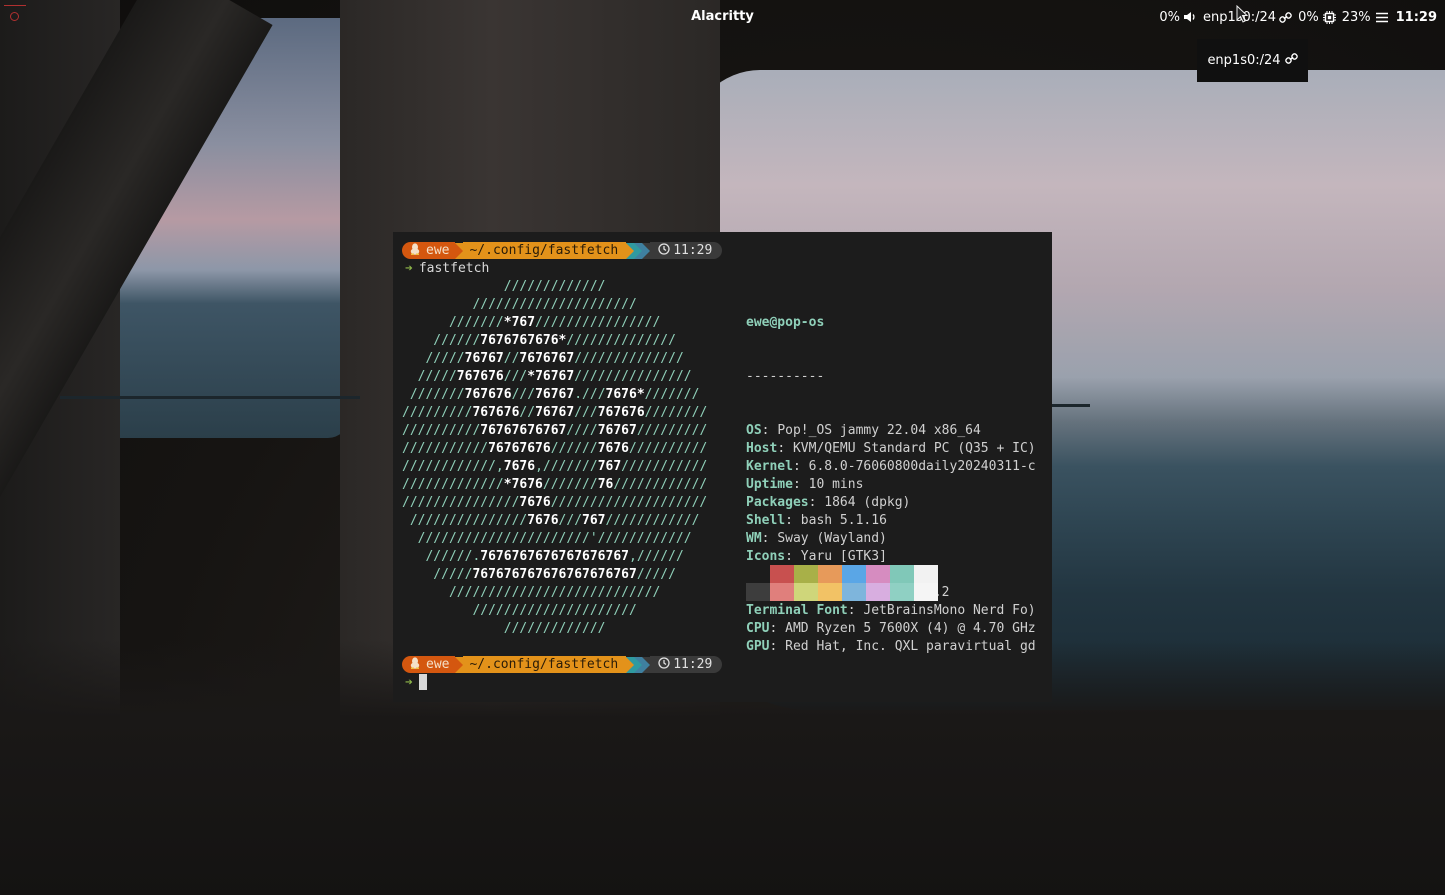  Describe the element at coordinates (693, 664) in the screenshot. I see `prompt-time: 11:29` at that location.